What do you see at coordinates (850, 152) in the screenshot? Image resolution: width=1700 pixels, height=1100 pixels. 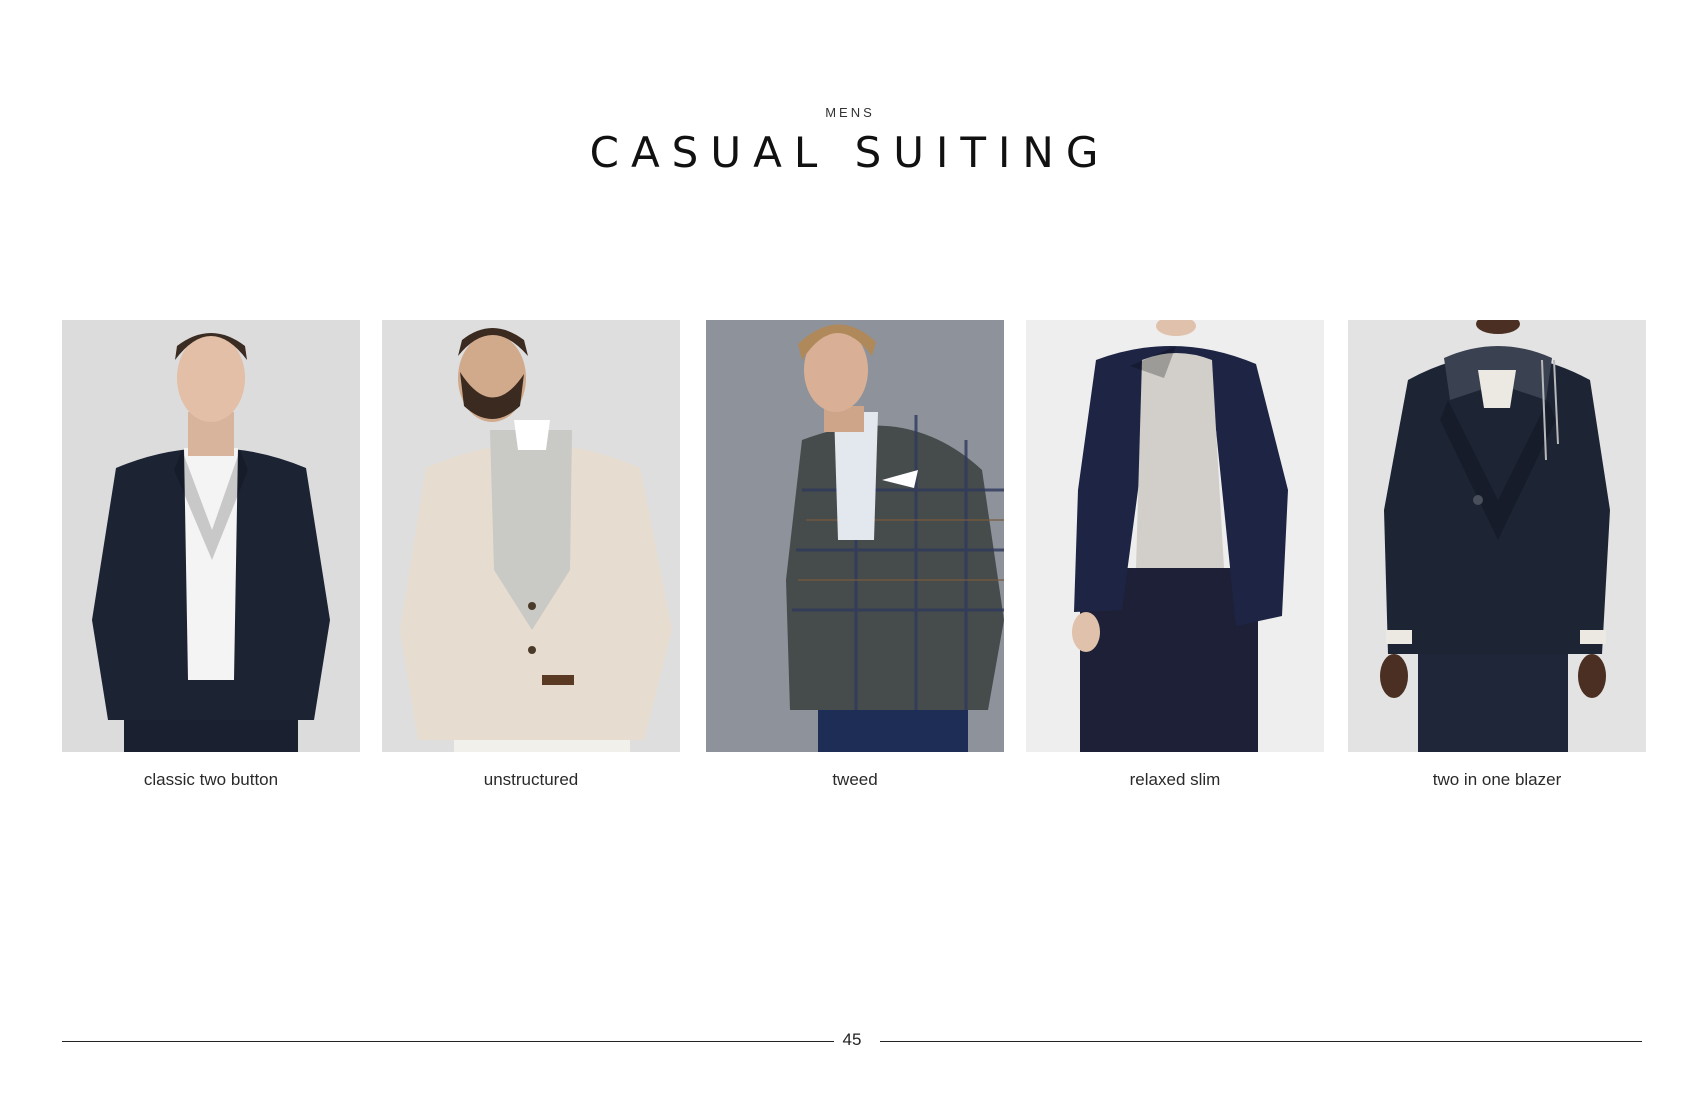 I see `page-title: CASUAL SUITING` at bounding box center [850, 152].